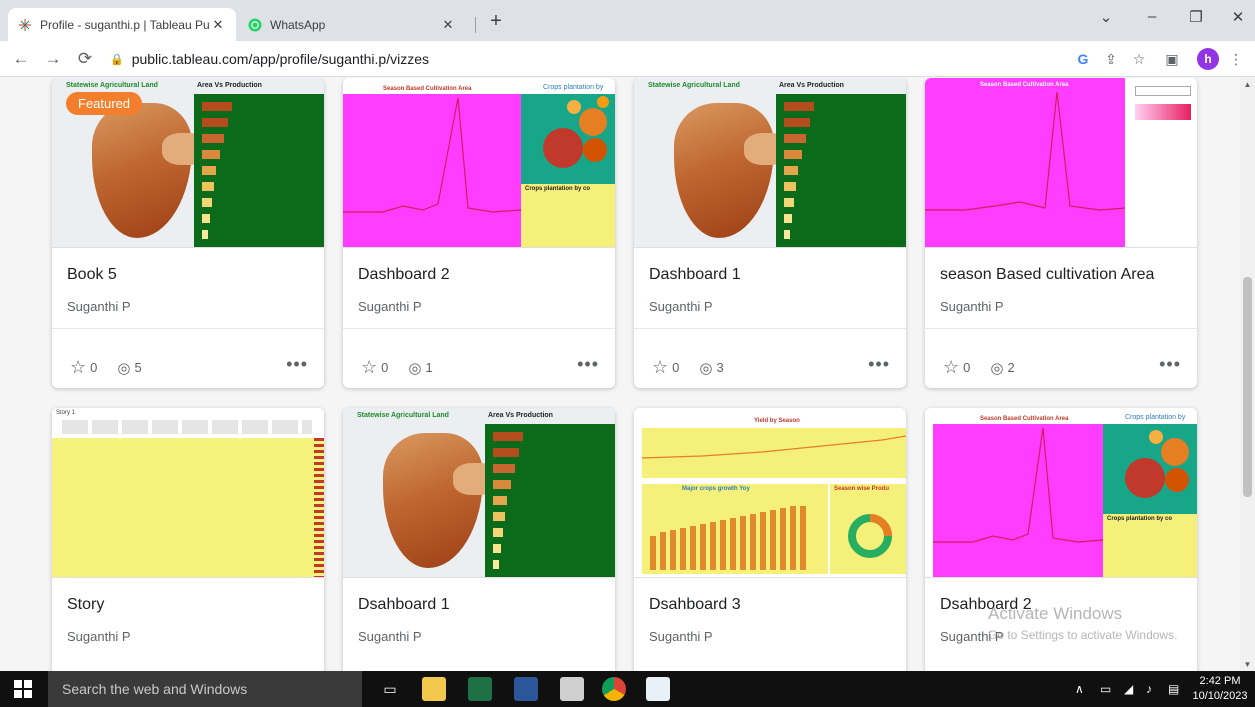 The width and height of the screenshot is (1255, 707). Describe the element at coordinates (475, 25) in the screenshot. I see `tab-separator` at that location.